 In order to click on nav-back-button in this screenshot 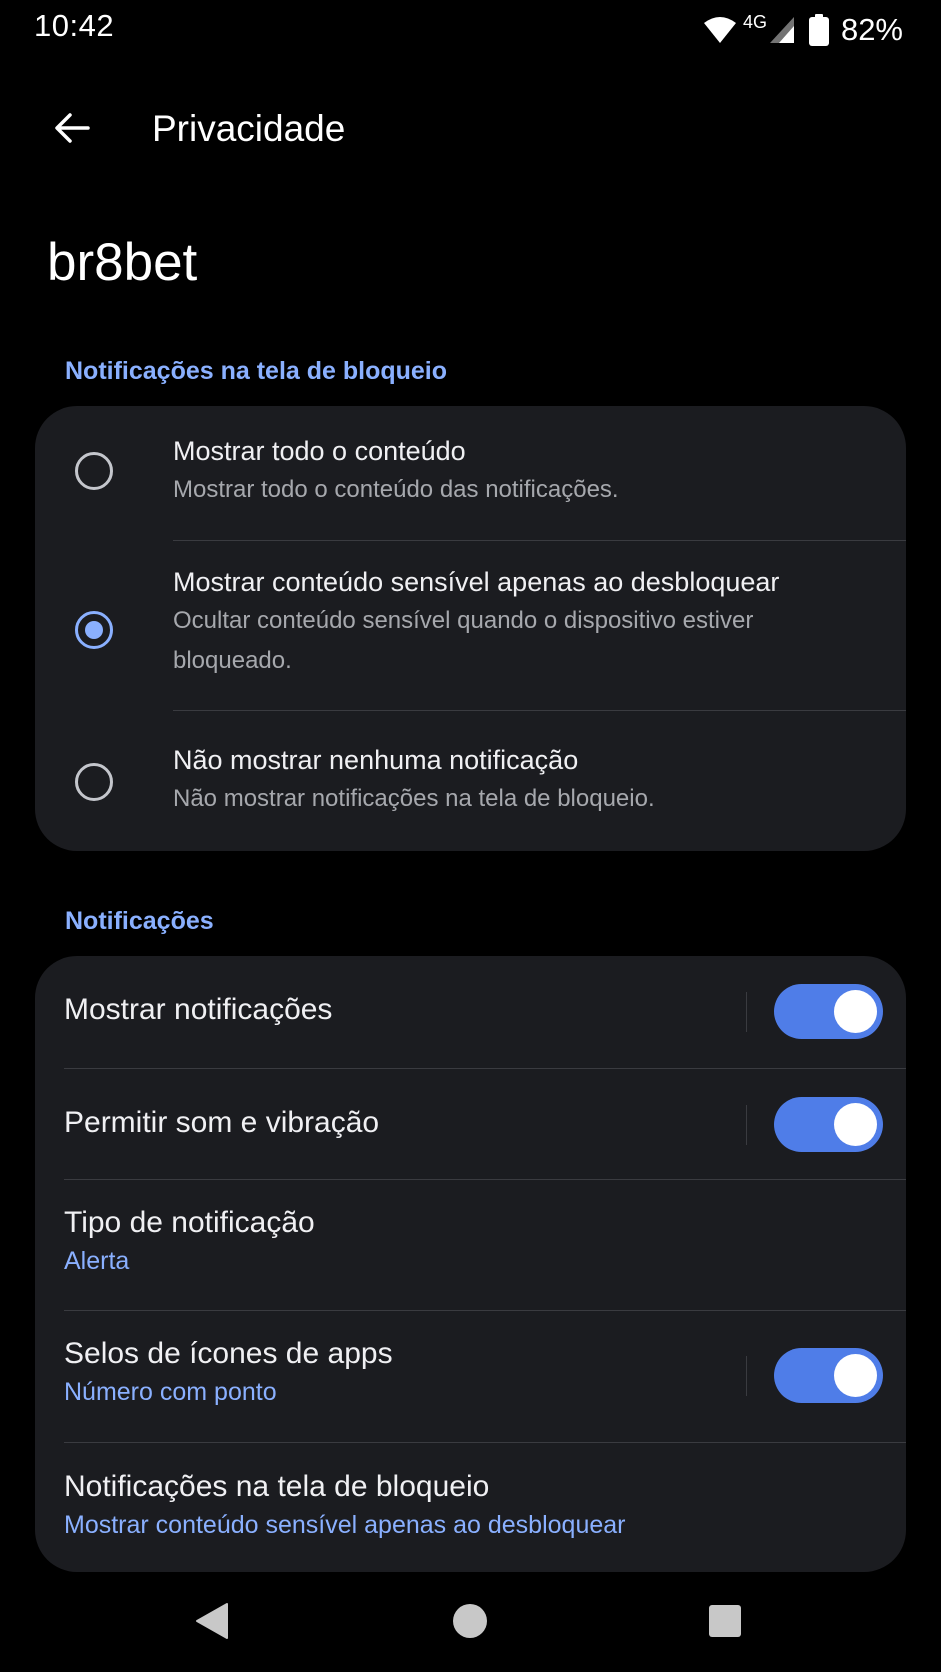, I will do `click(212, 1623)`.